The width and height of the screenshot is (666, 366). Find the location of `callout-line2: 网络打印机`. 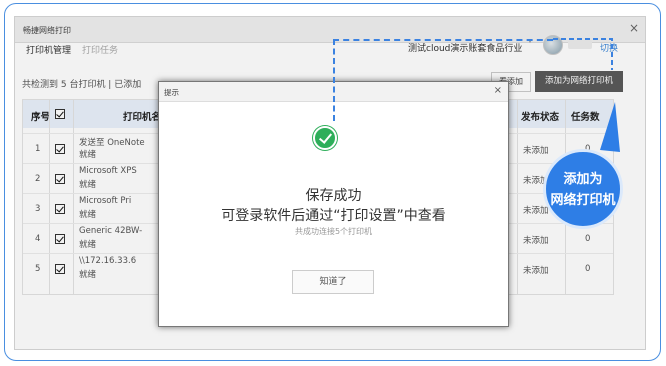

callout-line2: 网络打印机 is located at coordinates (583, 200).